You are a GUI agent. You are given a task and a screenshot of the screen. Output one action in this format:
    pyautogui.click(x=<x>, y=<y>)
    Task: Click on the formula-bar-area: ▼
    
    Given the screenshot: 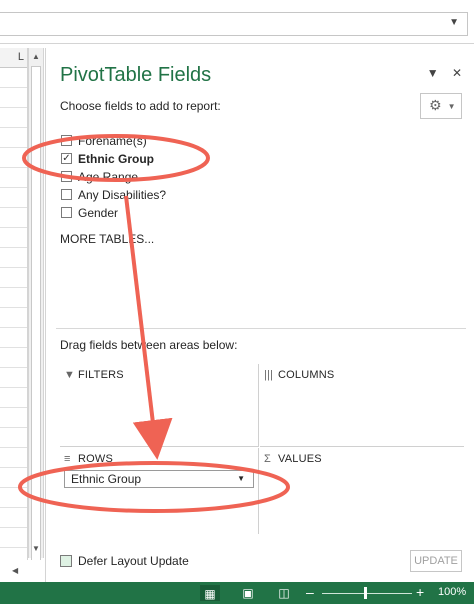 What is the action you would take?
    pyautogui.click(x=237, y=22)
    